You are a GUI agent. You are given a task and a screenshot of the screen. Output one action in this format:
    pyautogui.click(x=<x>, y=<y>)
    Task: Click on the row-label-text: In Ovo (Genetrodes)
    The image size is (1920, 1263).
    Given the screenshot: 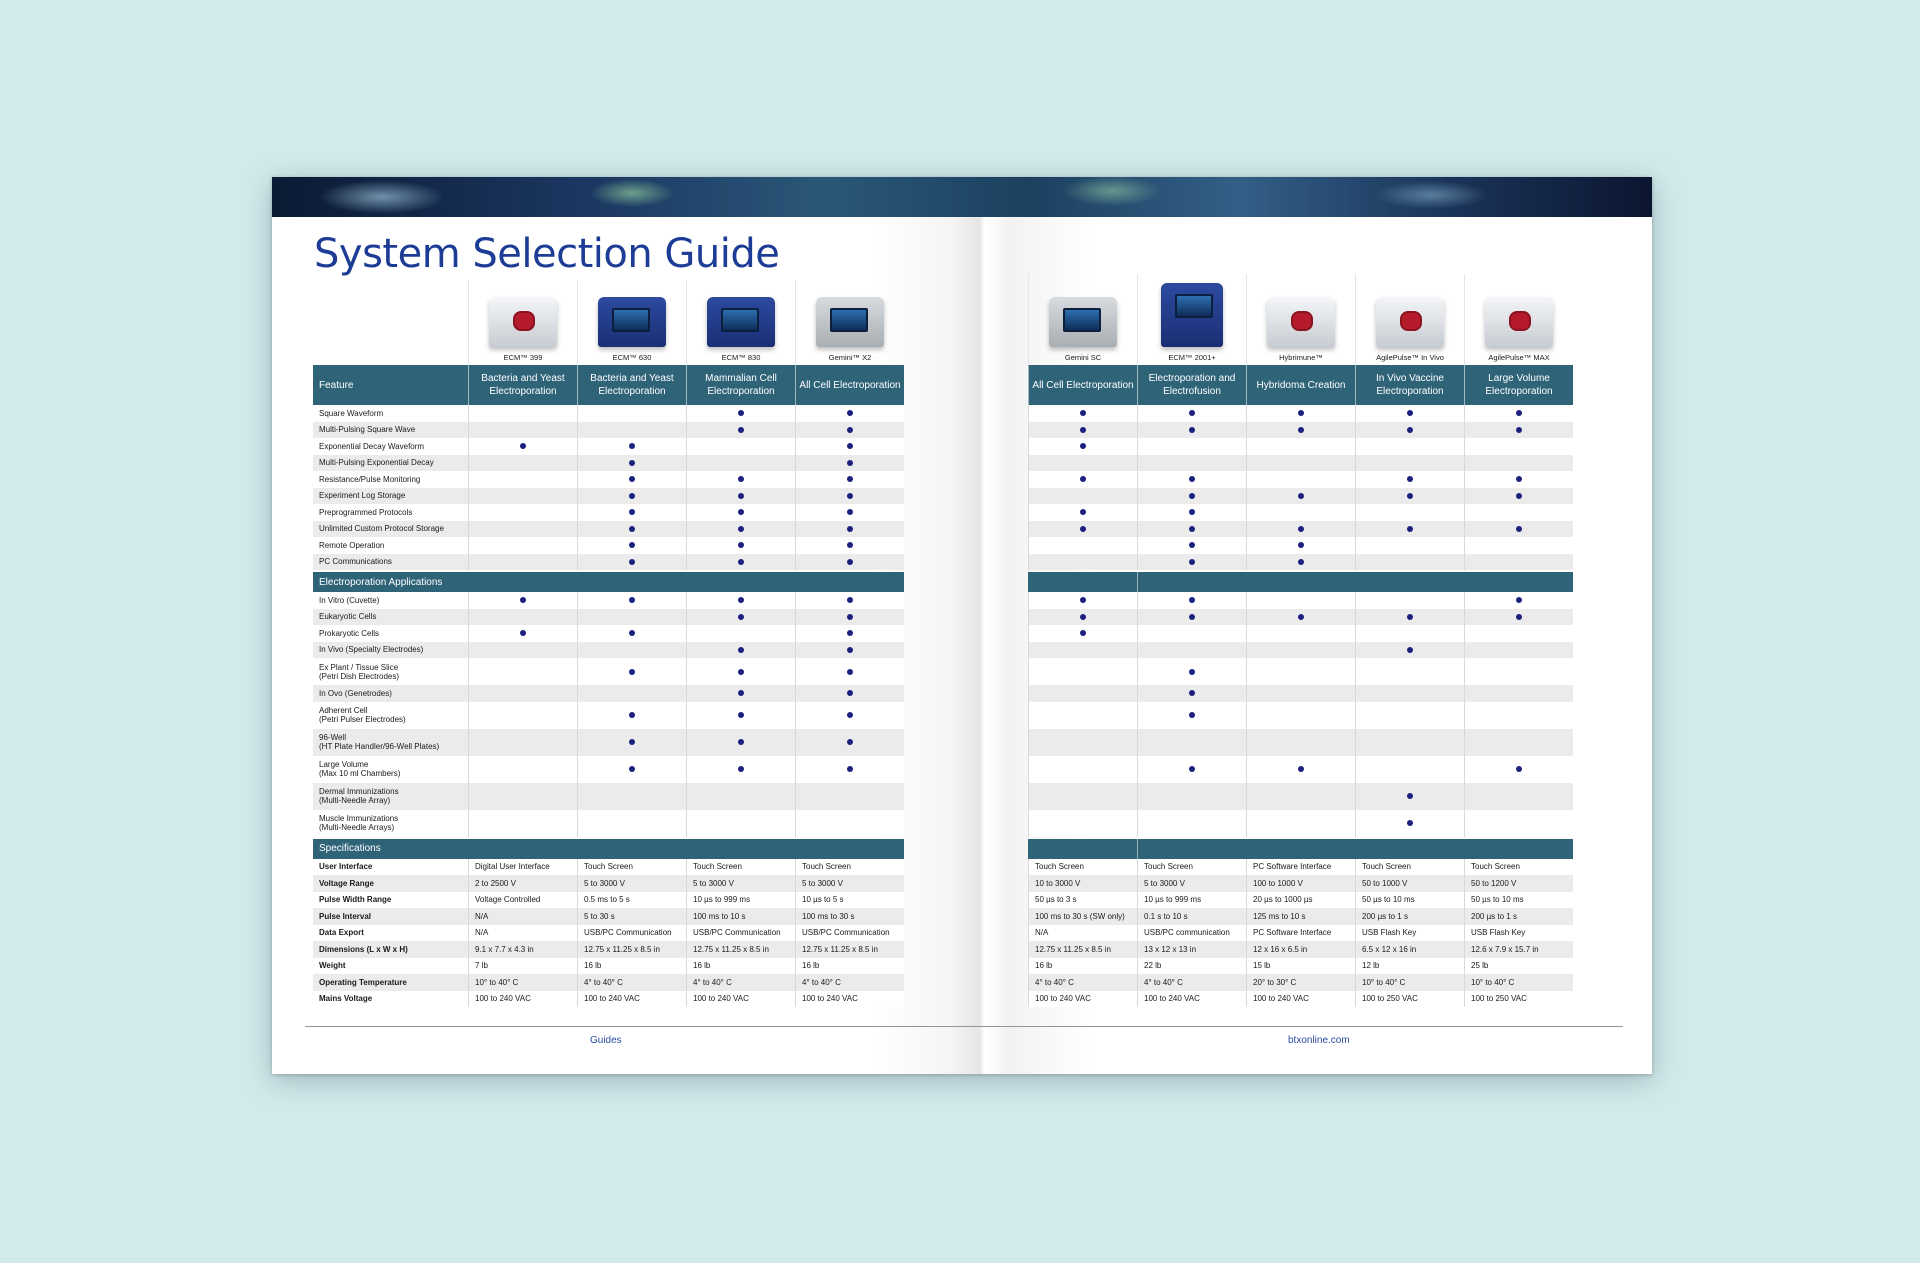 What is the action you would take?
    pyautogui.click(x=355, y=693)
    